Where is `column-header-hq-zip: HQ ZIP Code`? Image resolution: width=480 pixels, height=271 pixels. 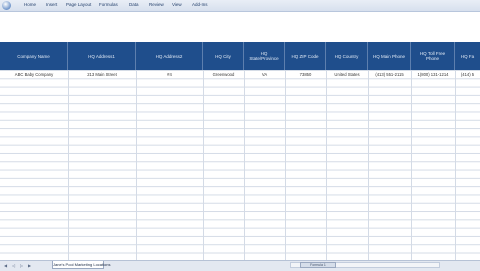 column-header-hq-zip: HQ ZIP Code is located at coordinates (305, 56).